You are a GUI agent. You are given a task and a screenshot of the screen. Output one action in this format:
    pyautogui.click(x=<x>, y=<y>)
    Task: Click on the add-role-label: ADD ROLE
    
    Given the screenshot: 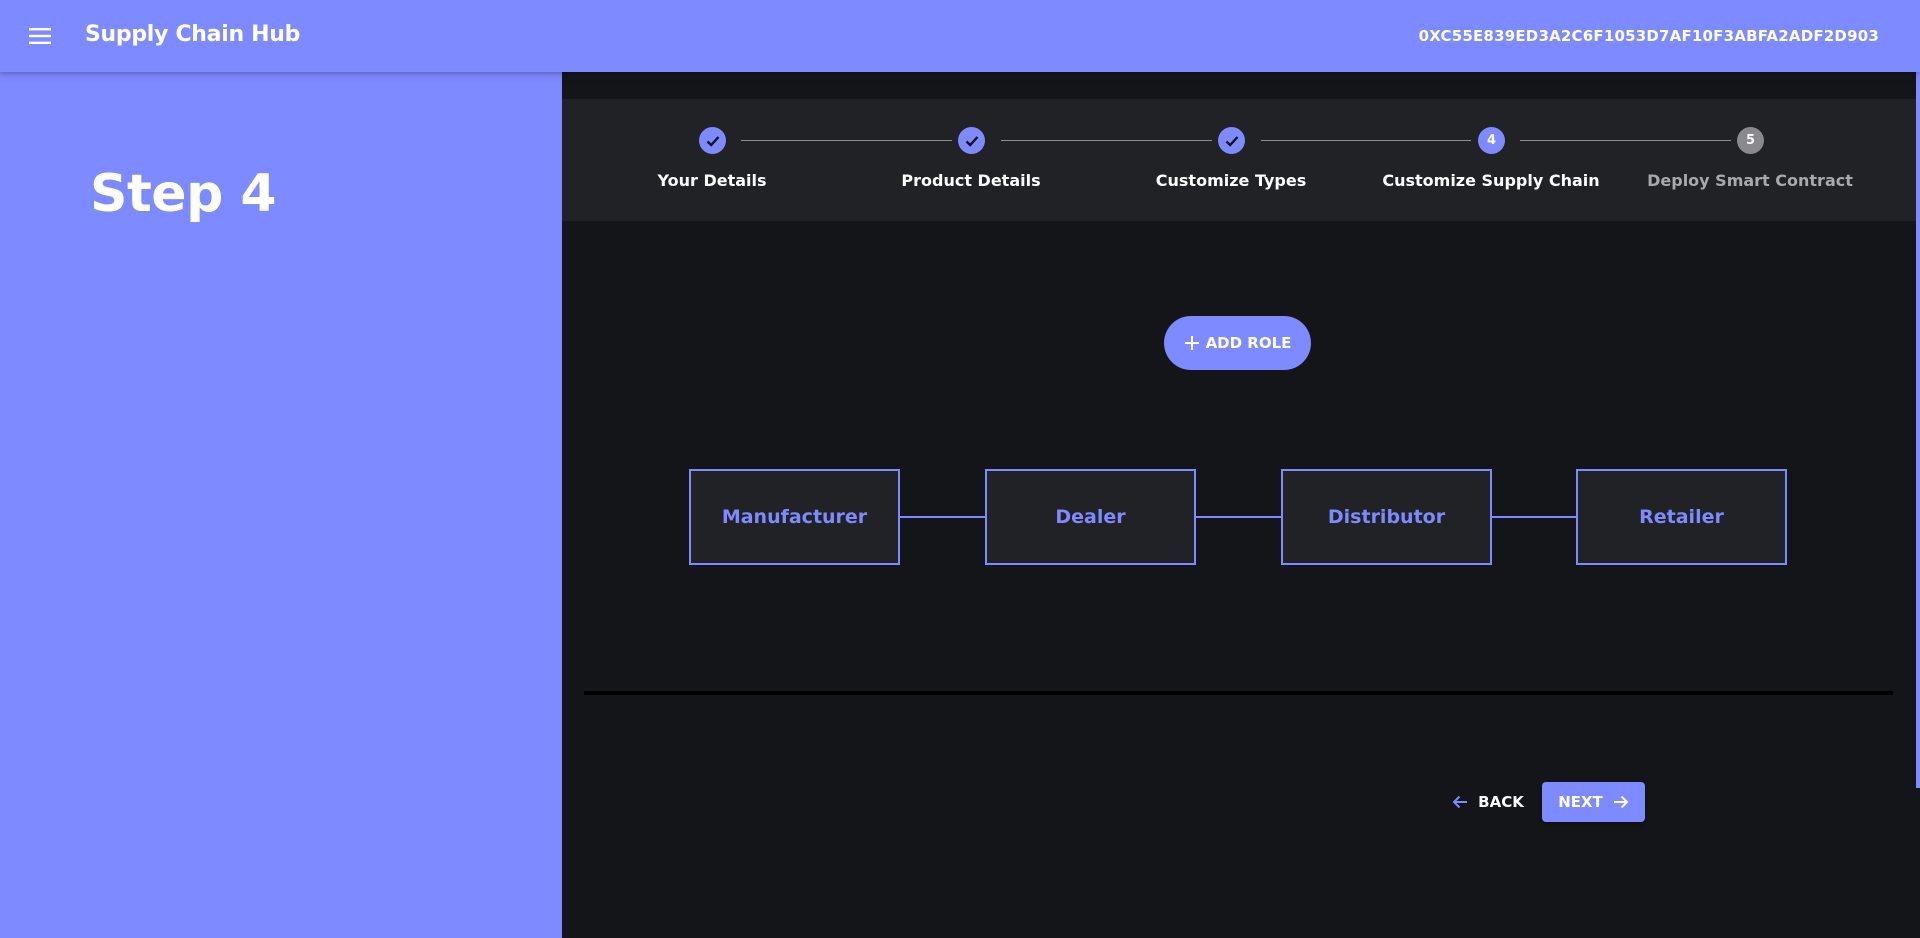 What is the action you would take?
    pyautogui.click(x=1248, y=343)
    